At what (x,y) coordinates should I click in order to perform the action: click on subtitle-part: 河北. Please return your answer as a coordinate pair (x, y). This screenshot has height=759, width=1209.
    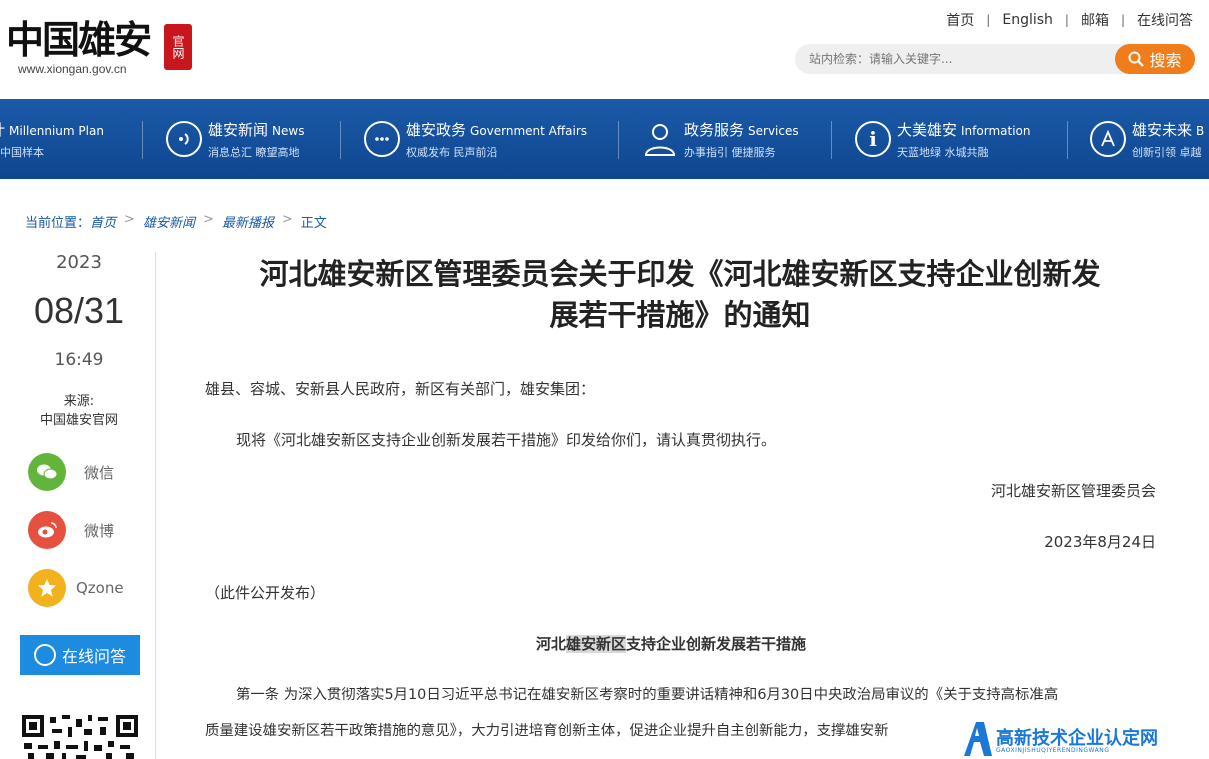
    Looking at the image, I should click on (551, 644).